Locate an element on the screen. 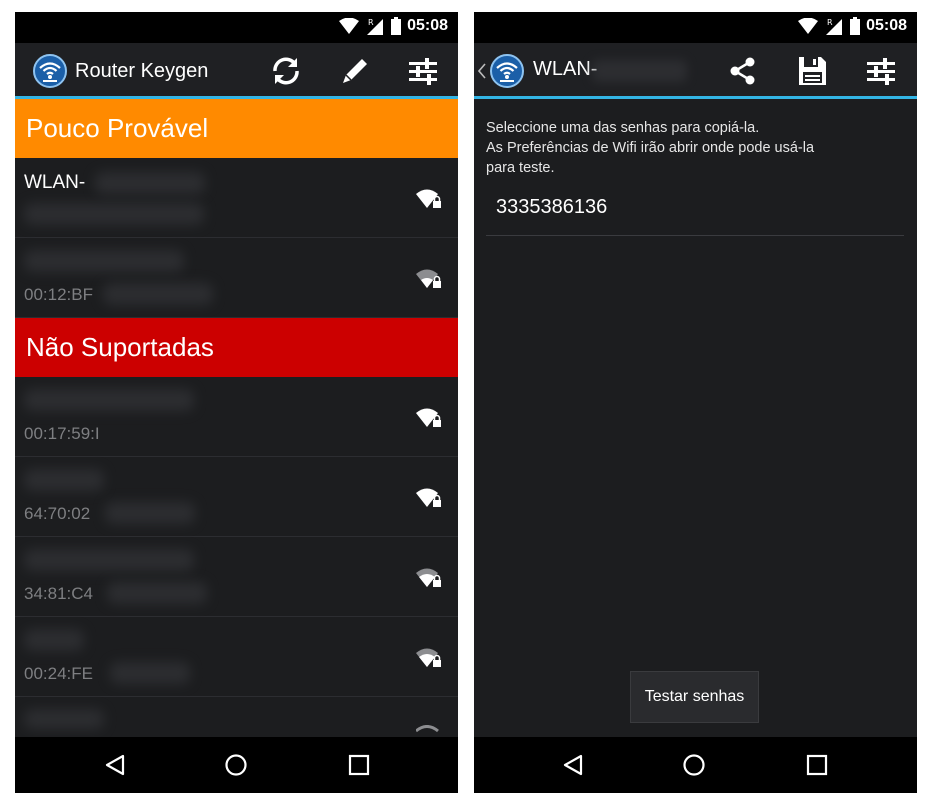  network-mac: 00:12:BF is located at coordinates (58, 294).